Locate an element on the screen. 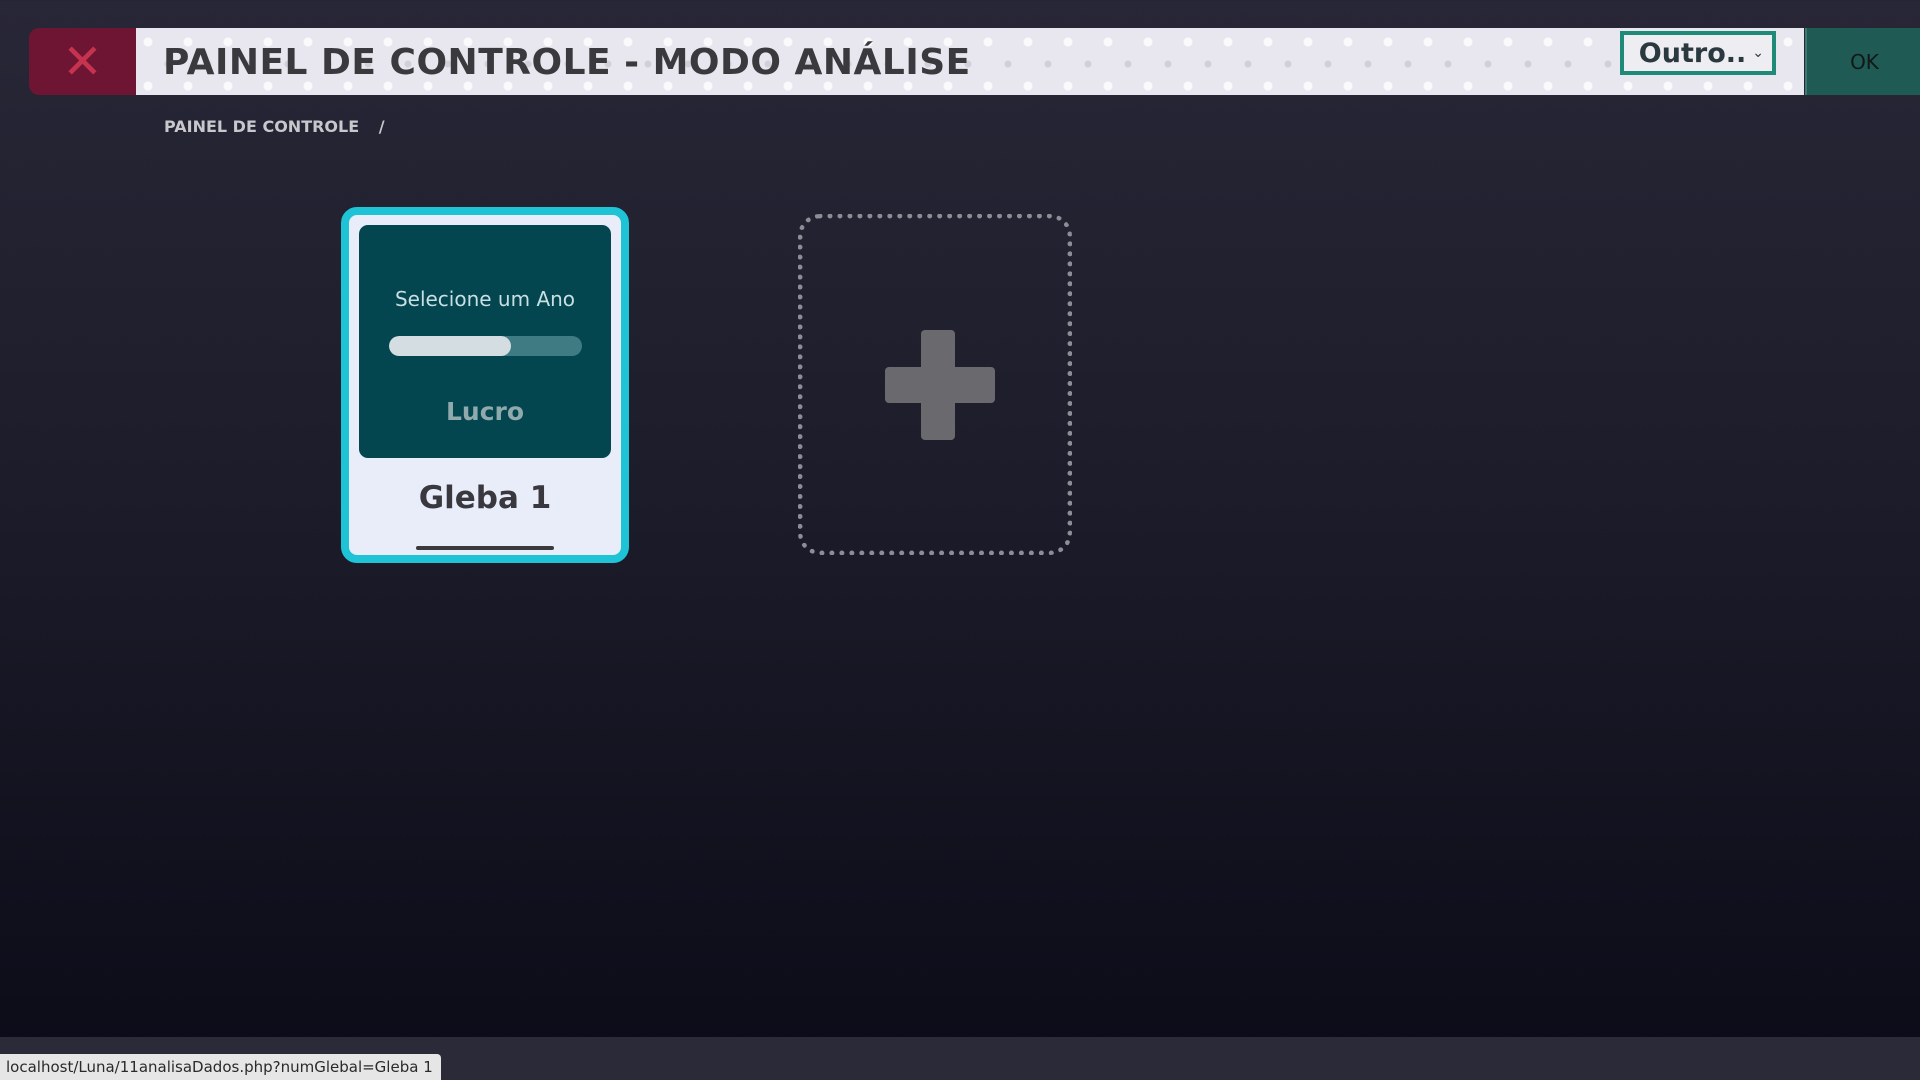 This screenshot has height=1080, width=1920. progress-fill is located at coordinates (450, 346).